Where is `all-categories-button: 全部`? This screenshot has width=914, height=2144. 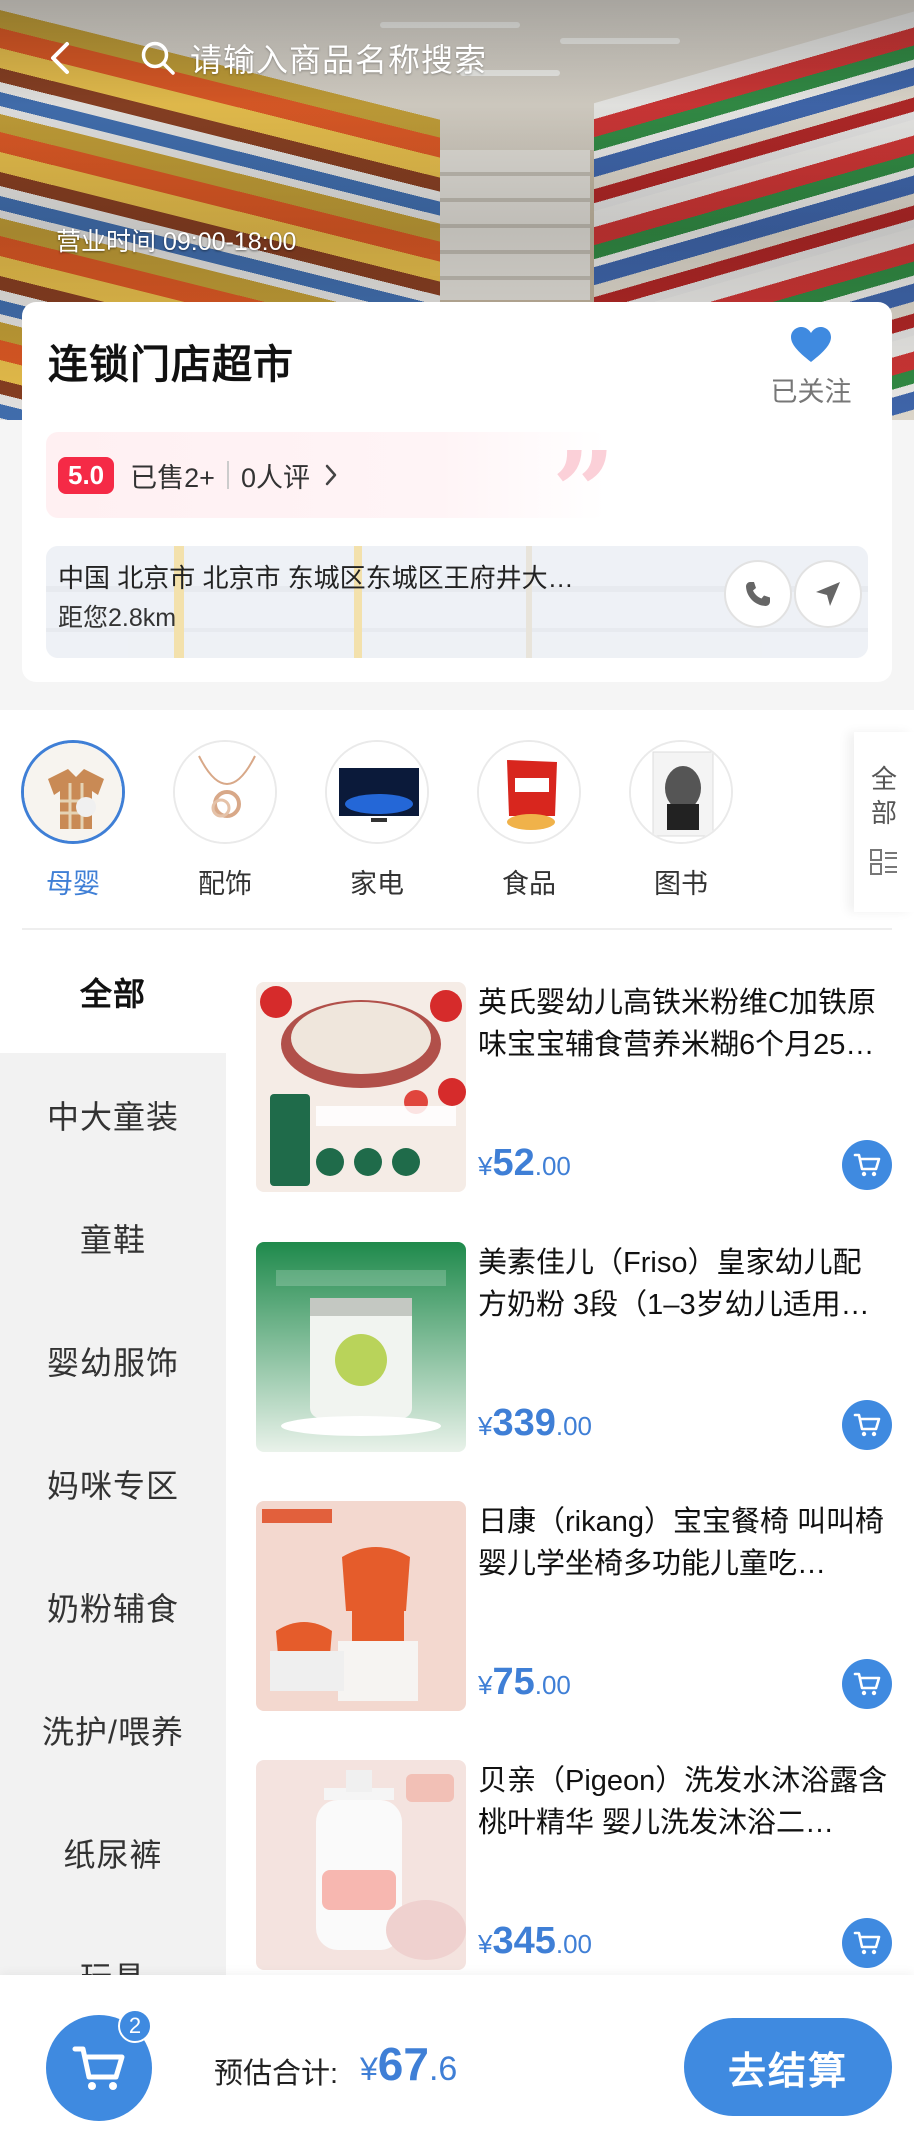
all-categories-button: 全部 is located at coordinates (884, 822).